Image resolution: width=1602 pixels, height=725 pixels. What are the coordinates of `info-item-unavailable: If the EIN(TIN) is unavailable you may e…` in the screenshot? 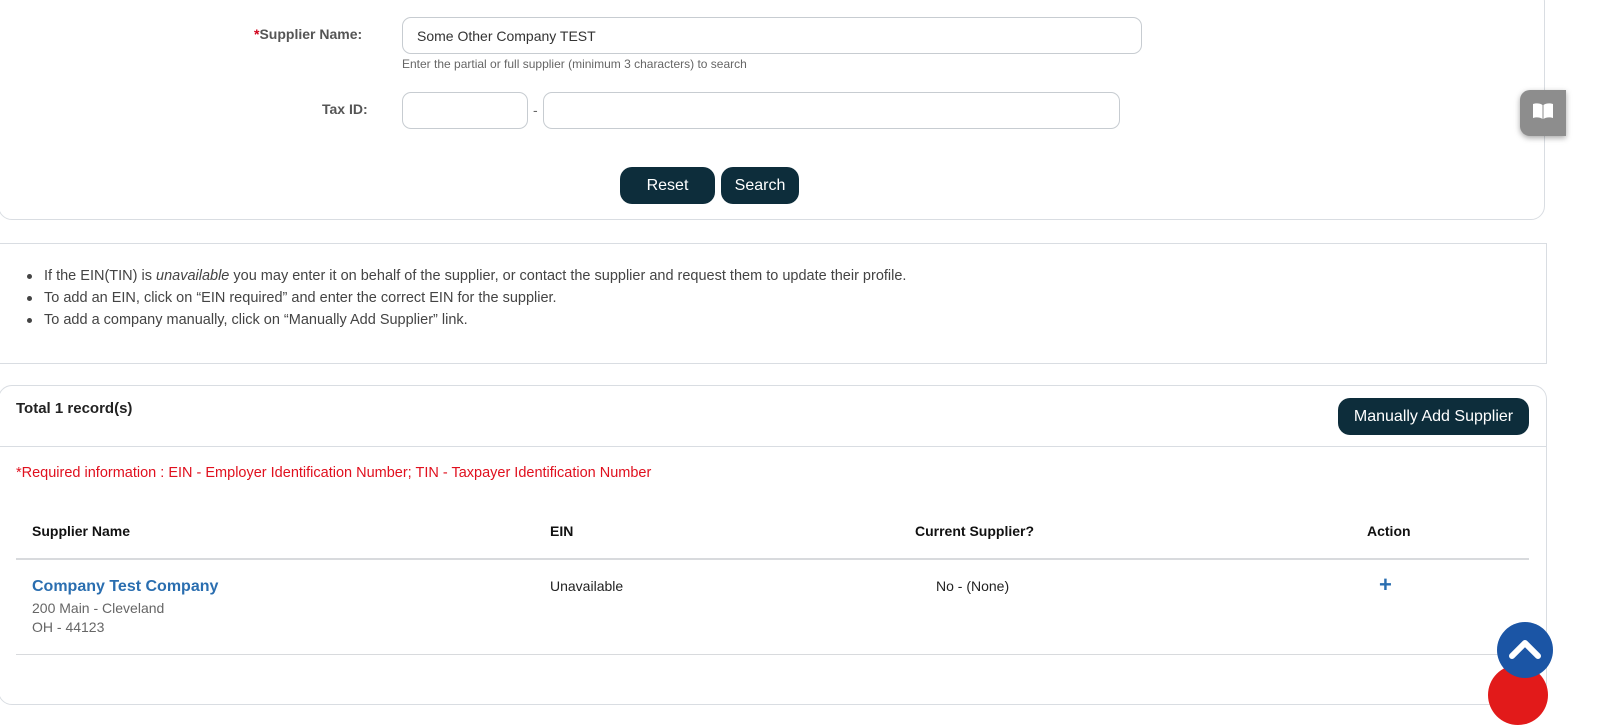 It's located at (466, 276).